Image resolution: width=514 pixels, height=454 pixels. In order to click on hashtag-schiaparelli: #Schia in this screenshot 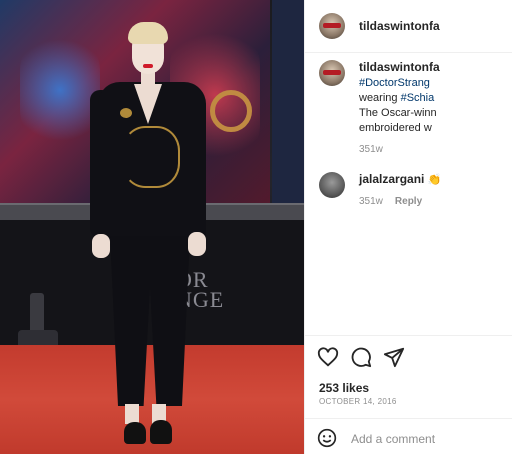, I will do `click(418, 98)`.